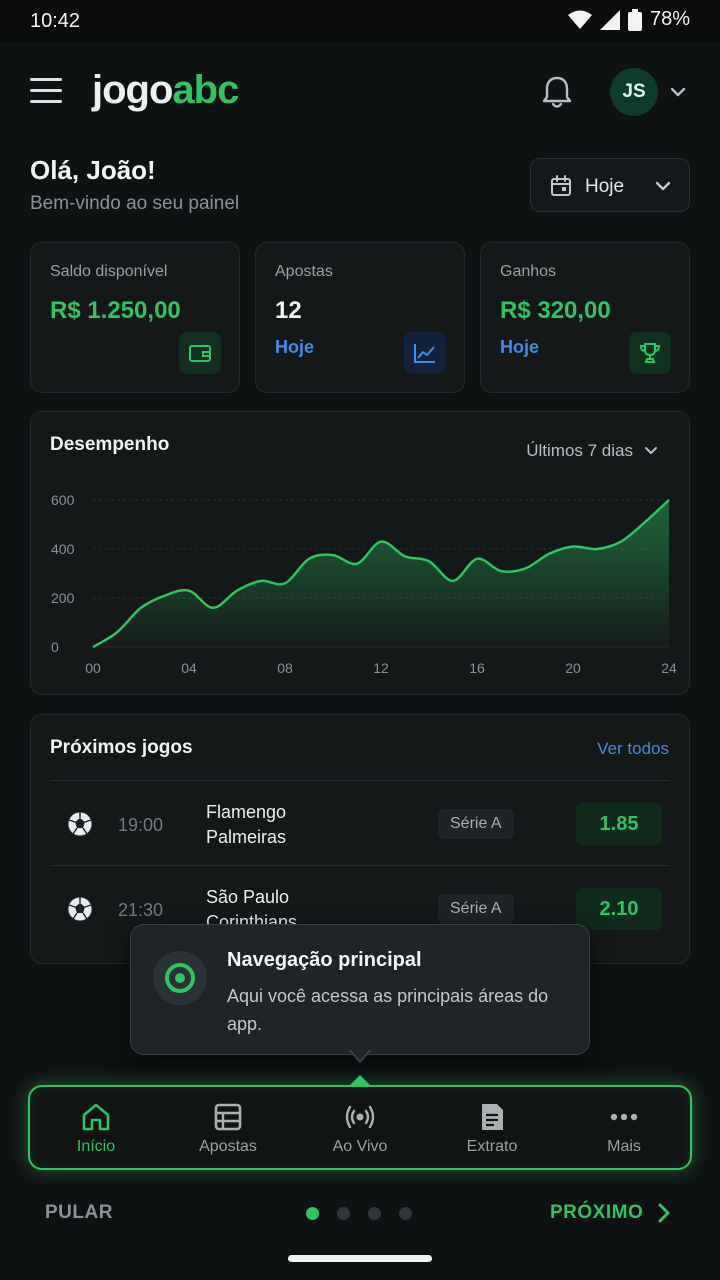  Describe the element at coordinates (359, 1213) in the screenshot. I see `onboarding-progress-dots` at that location.